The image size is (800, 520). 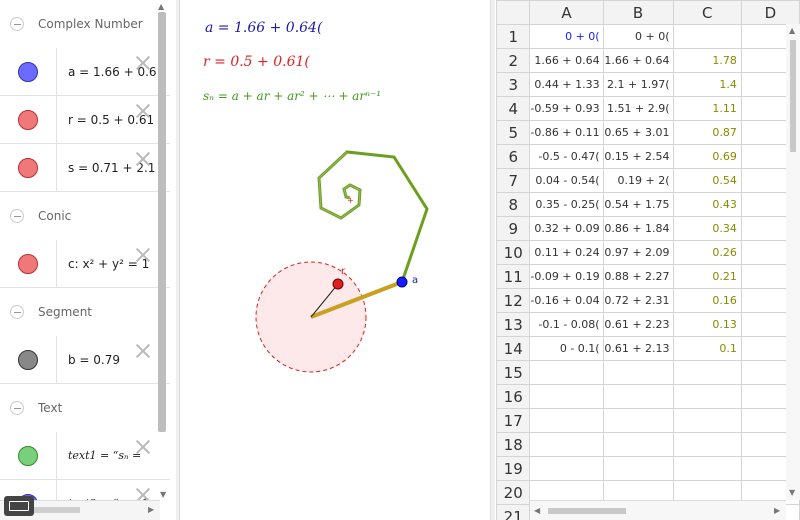 What do you see at coordinates (707, 252) in the screenshot?
I see `cell-c: 0.26` at bounding box center [707, 252].